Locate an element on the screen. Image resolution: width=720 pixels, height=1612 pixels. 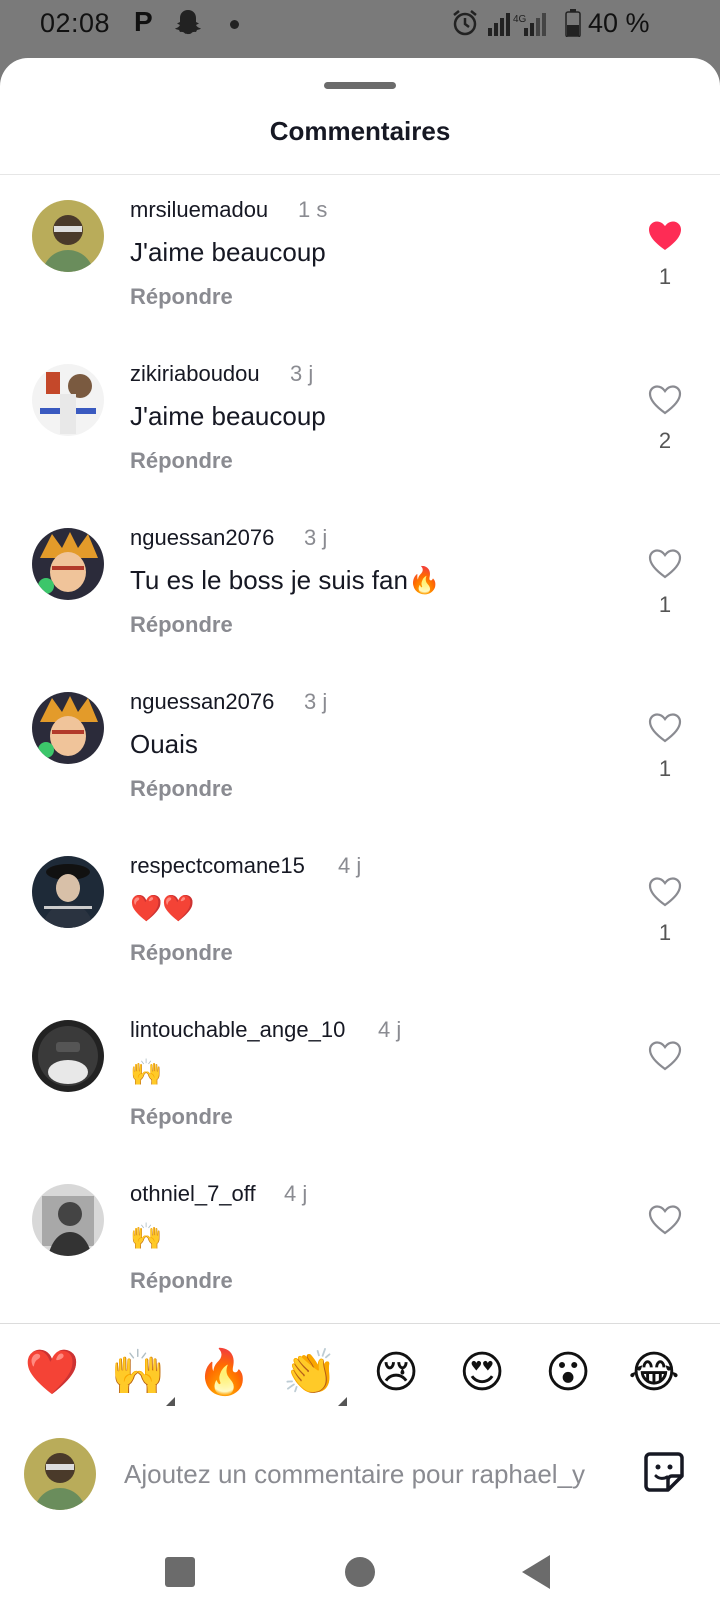
signal-4g-icon: 4G is located at coordinates (517, 24).